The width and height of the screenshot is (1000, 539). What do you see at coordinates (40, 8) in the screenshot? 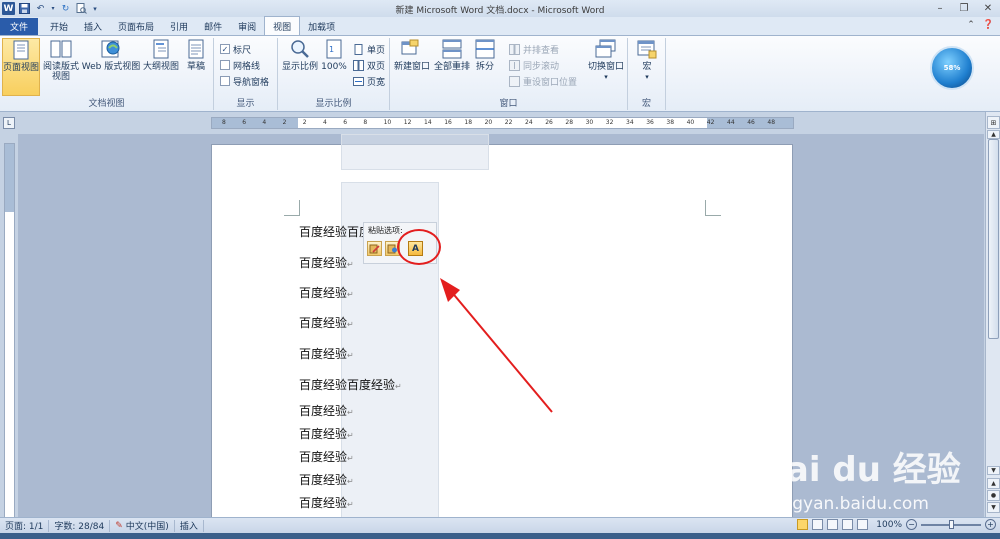
I see `undo-icon: ↶` at bounding box center [40, 8].